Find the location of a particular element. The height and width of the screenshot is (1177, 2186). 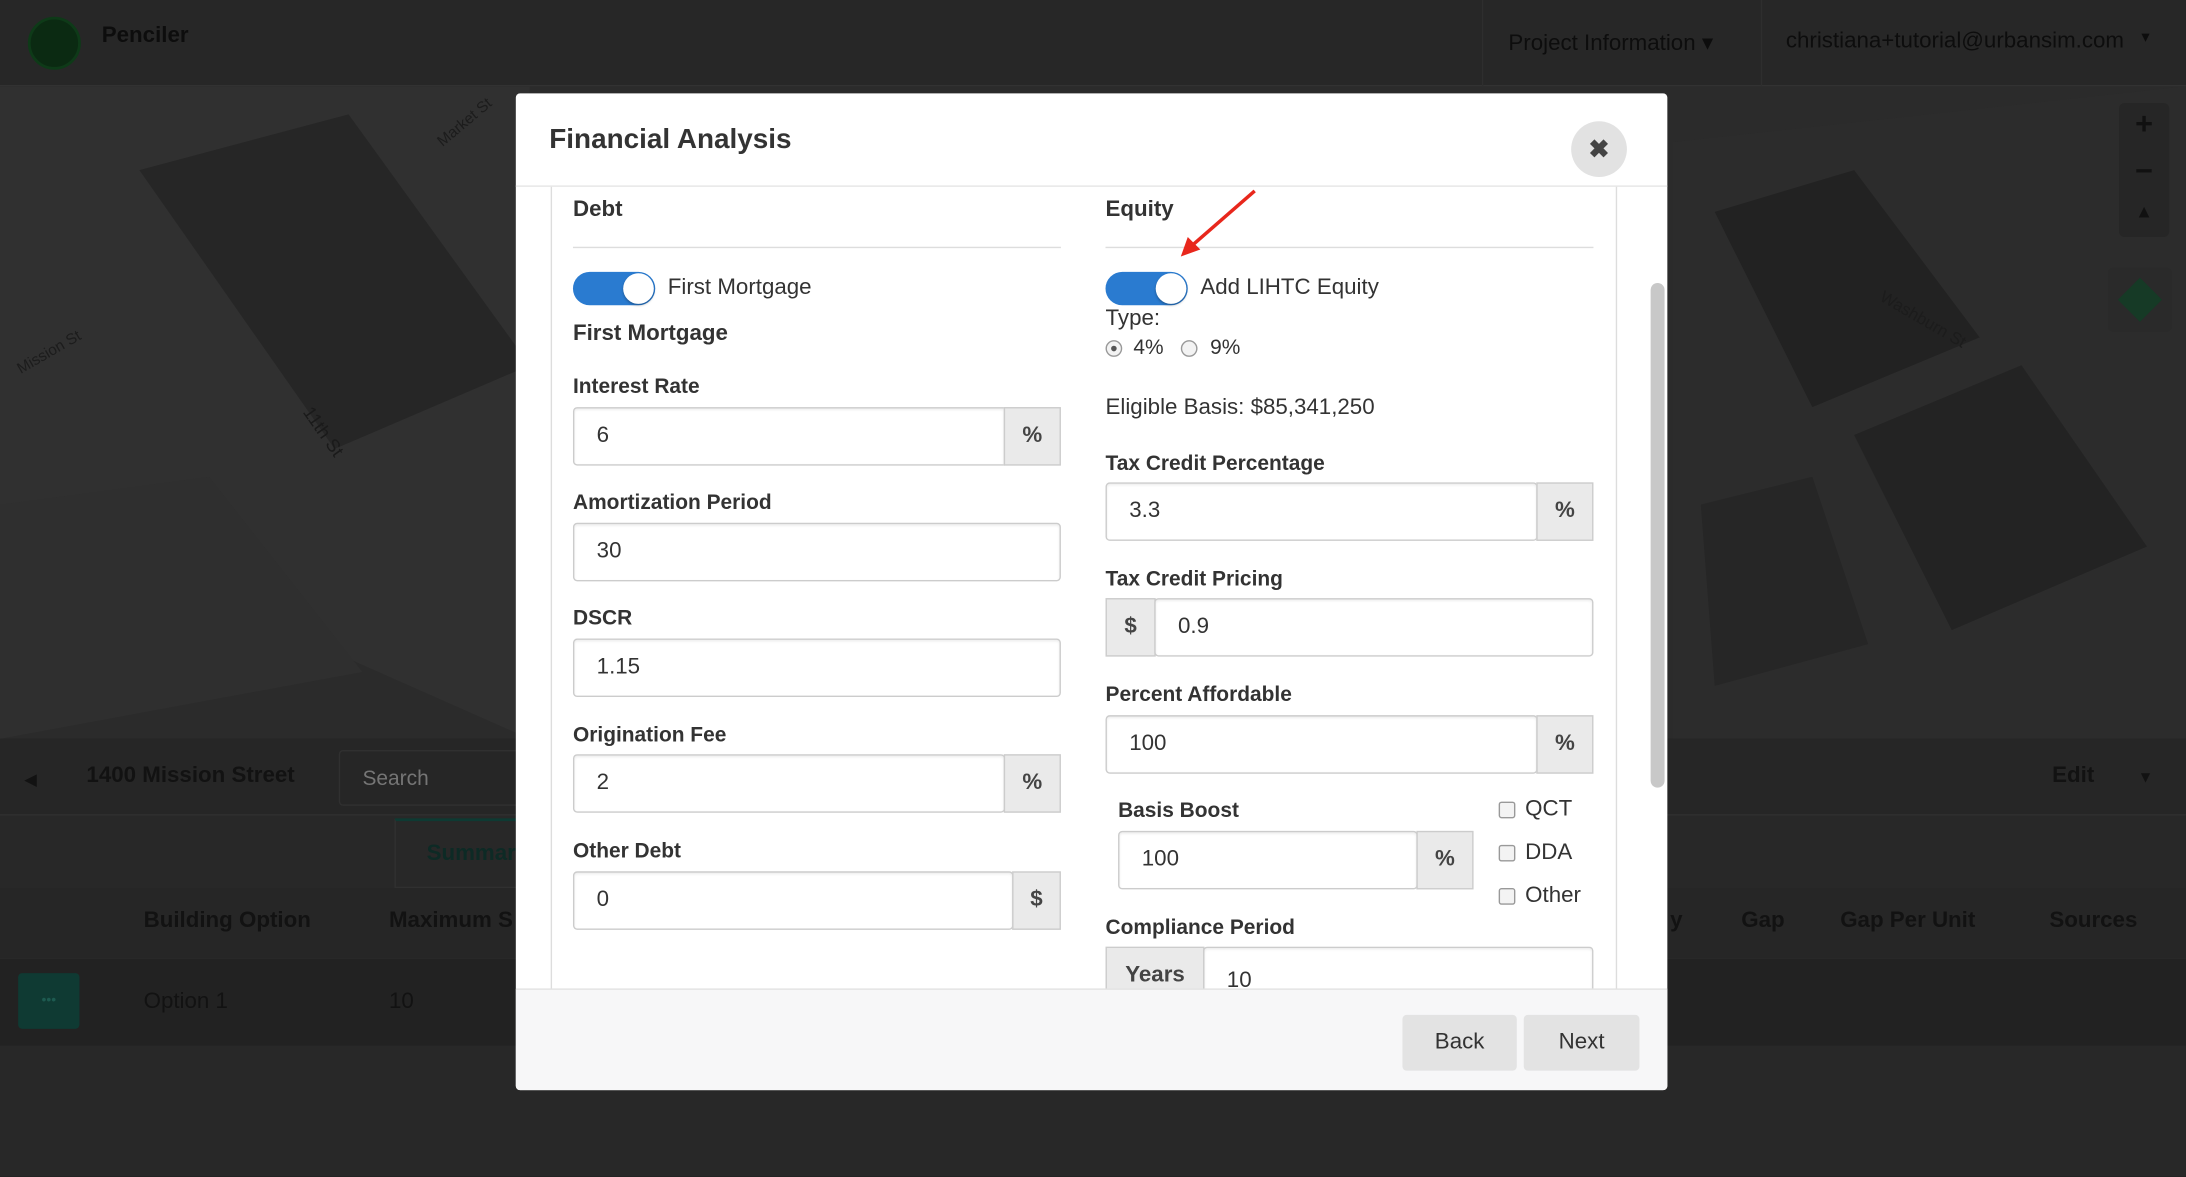

next-button: Next is located at coordinates (1581, 1042).